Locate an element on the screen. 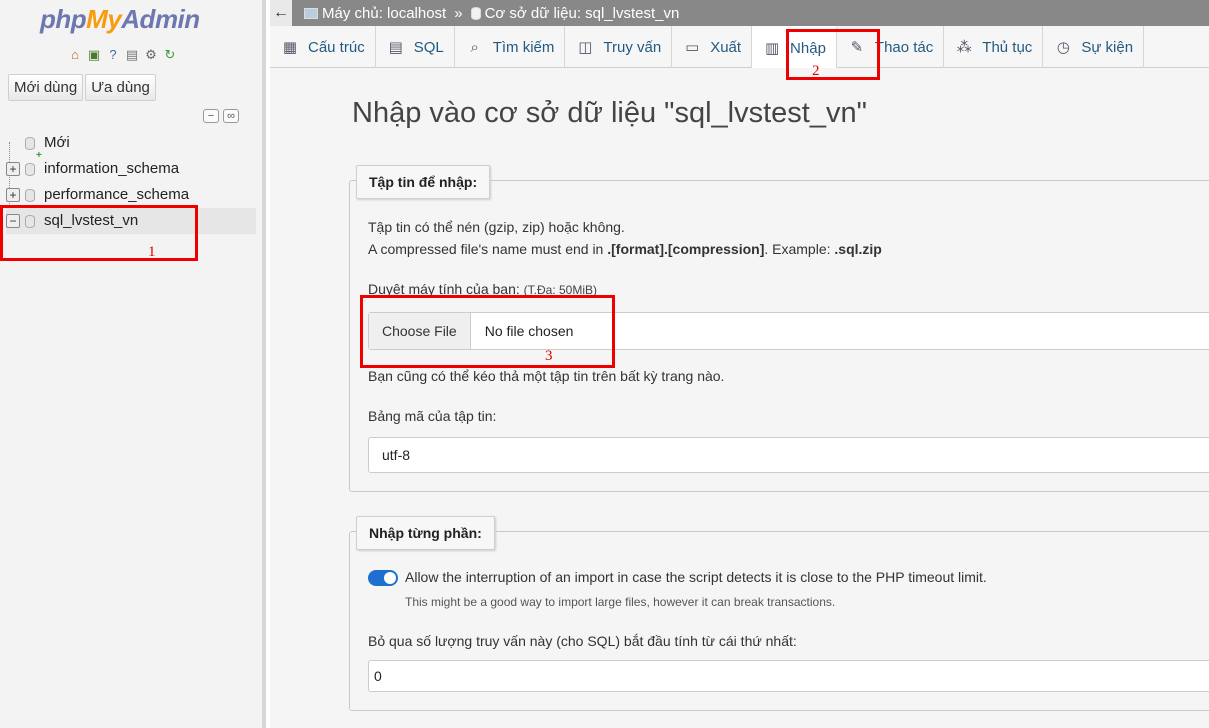 This screenshot has width=1209, height=728. page-title: Nhập vào cơ sở dữ liệu "sql_lvstest_vn" is located at coordinates (609, 113).